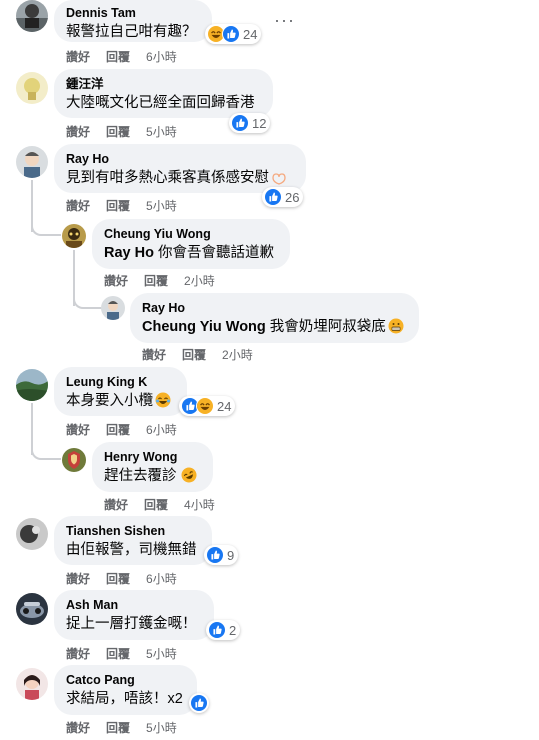 The image size is (539, 740). I want to click on reaction-summary: 2, so click(223, 630).